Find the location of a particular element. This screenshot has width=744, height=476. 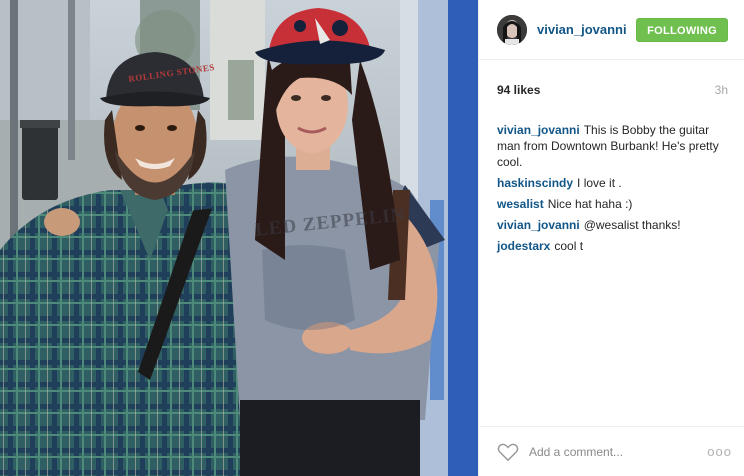

following-button: FOLLOWING is located at coordinates (682, 29).